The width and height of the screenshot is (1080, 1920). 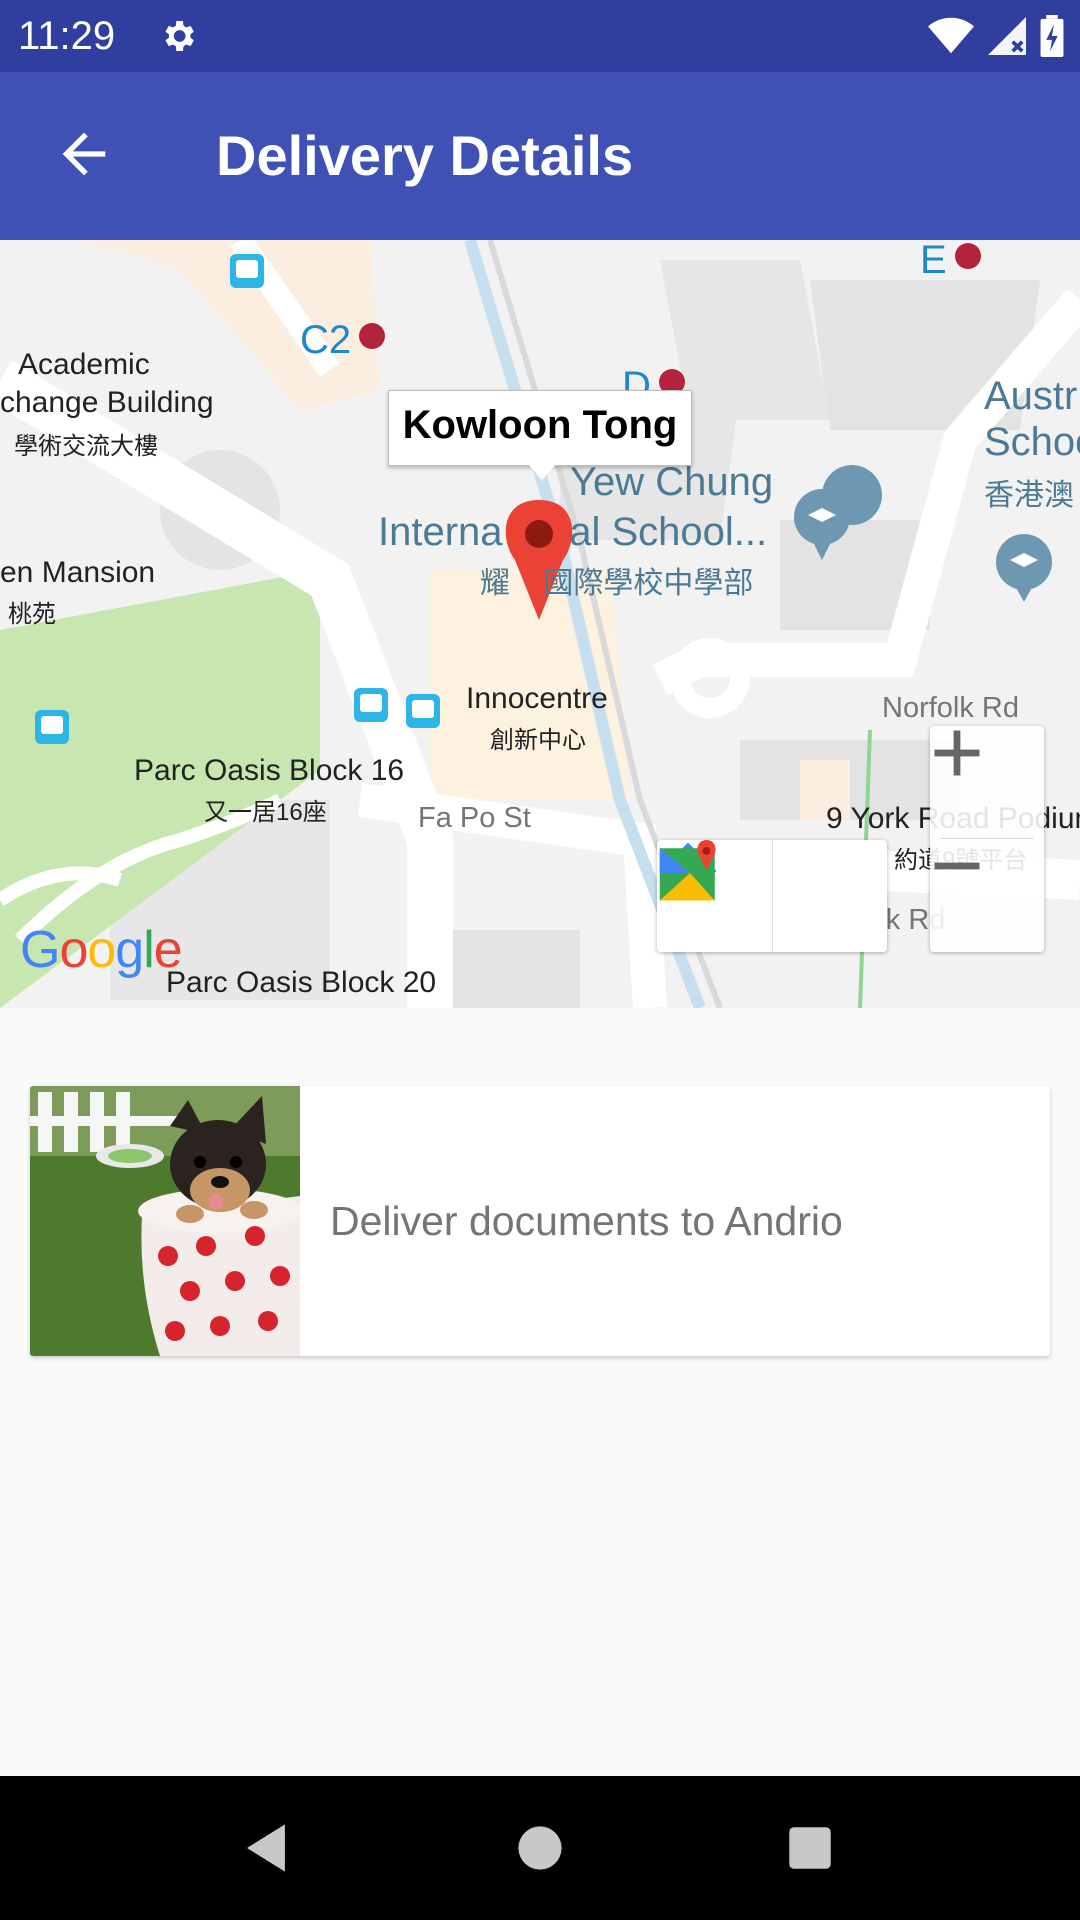 I want to click on map-label: Academic, so click(x=84, y=364).